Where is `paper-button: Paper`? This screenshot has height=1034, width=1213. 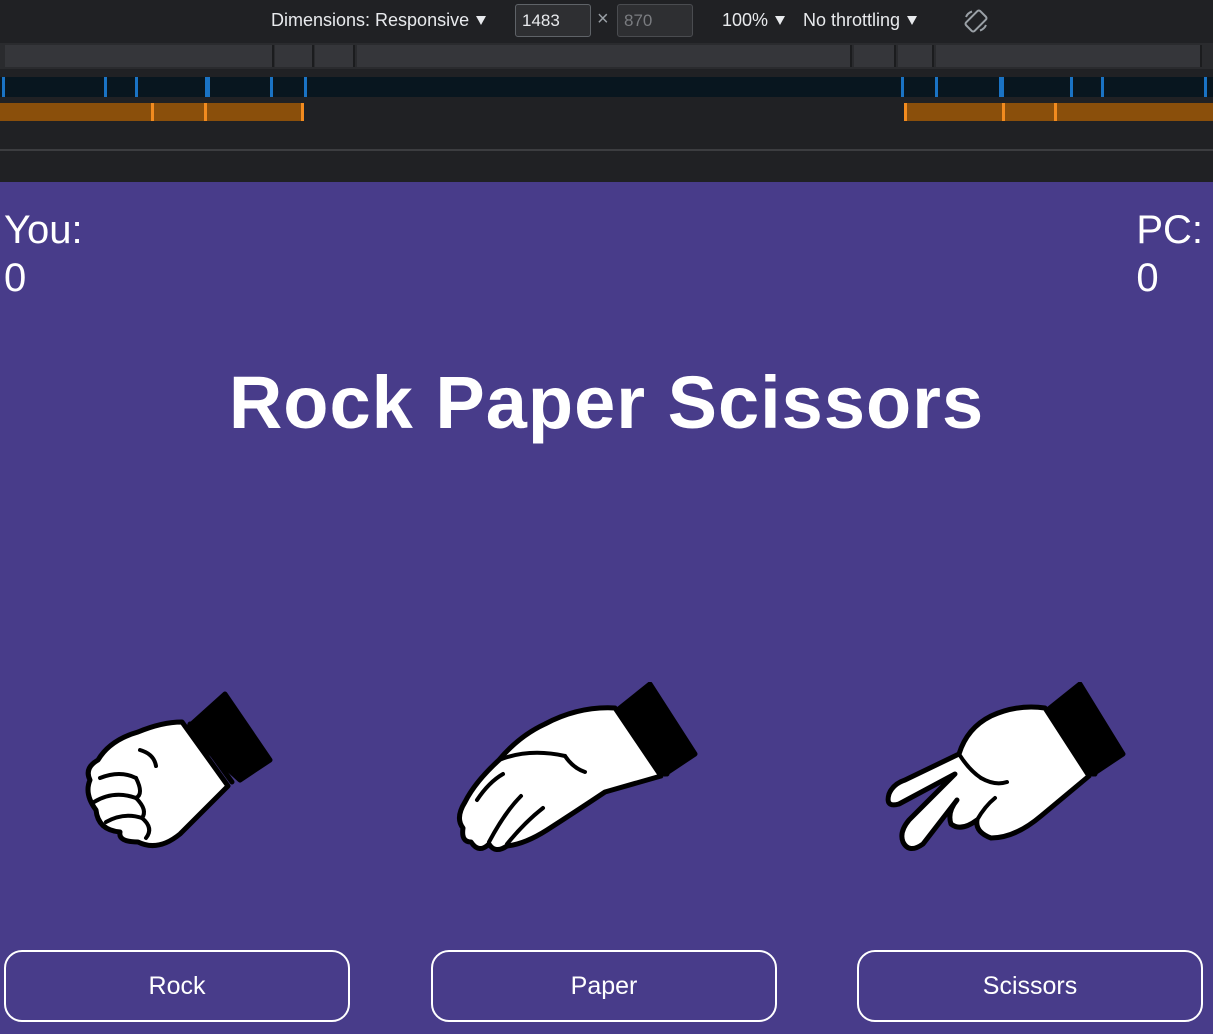
paper-button: Paper is located at coordinates (604, 986).